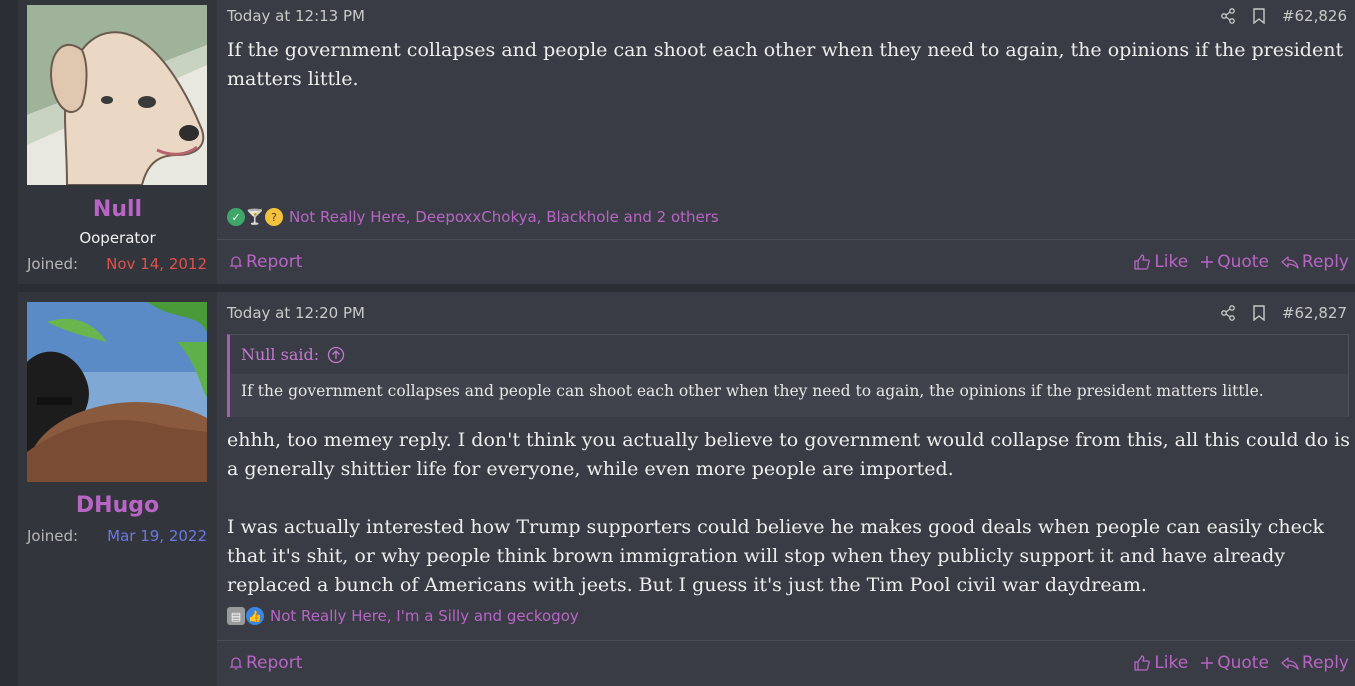 Image resolution: width=1355 pixels, height=686 pixels. Describe the element at coordinates (255, 616) in the screenshot. I see `thumbs-up-icon: 👍` at that location.